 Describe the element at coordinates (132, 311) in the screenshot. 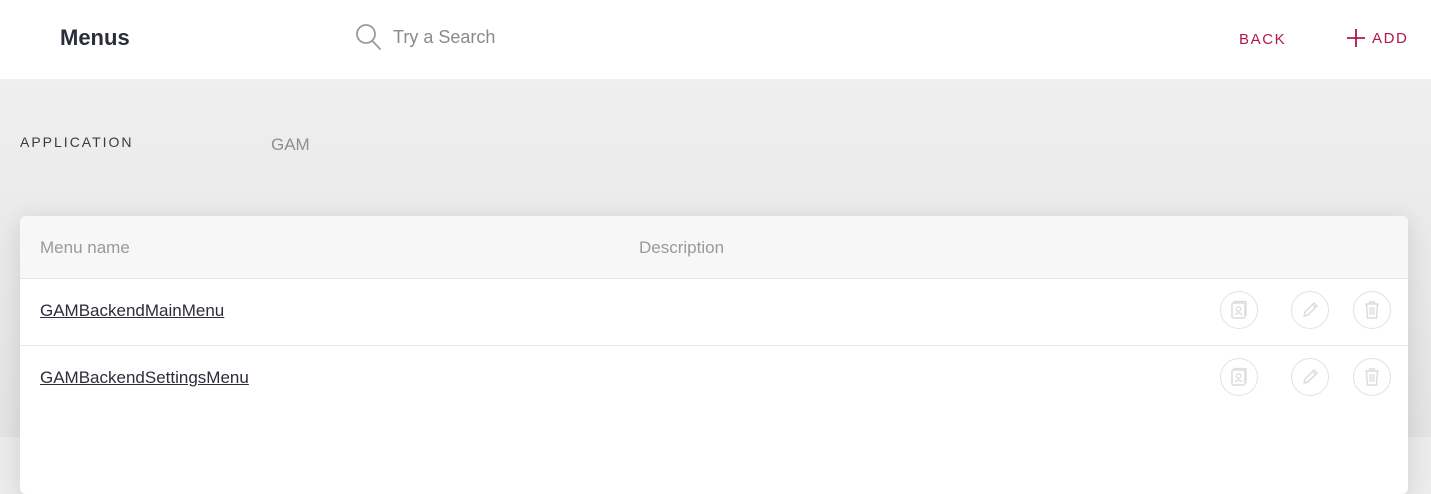

I see `menu-name-link: GAMBackendMainMenu` at that location.